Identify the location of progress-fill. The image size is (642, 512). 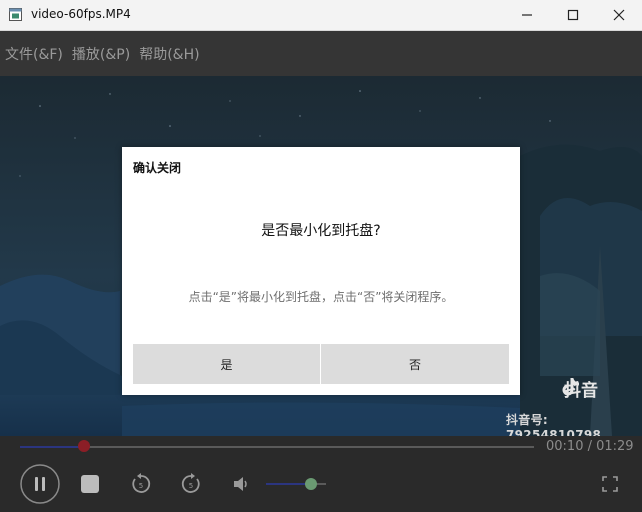
(52, 447).